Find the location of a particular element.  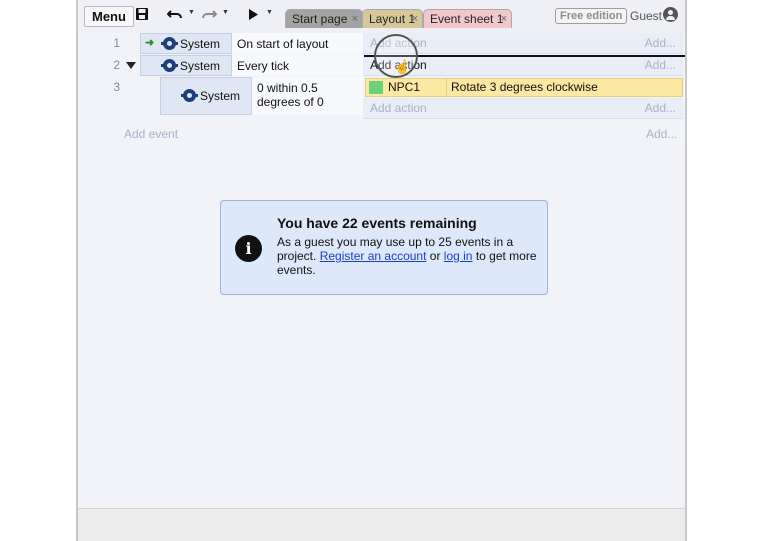

condition-text: On start of layout is located at coordinates (297, 43).